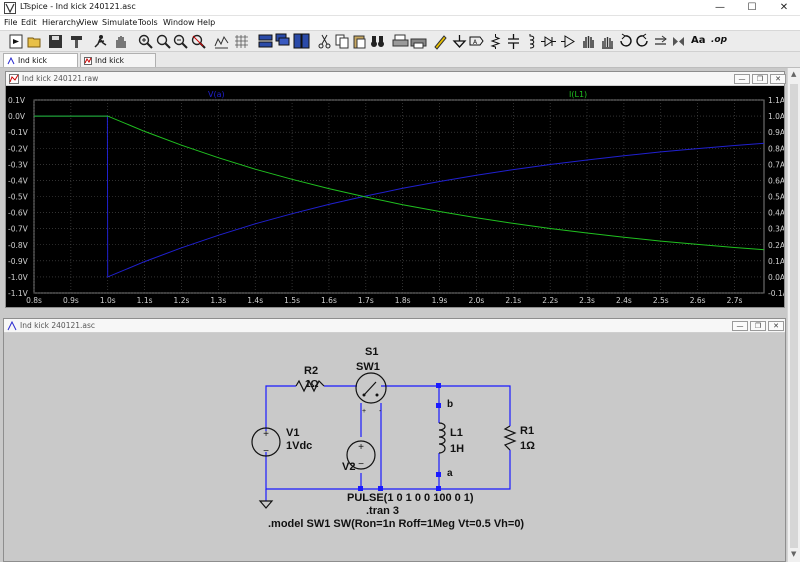 The image size is (800, 562). I want to click on zoom-area-icon, so click(145, 41).